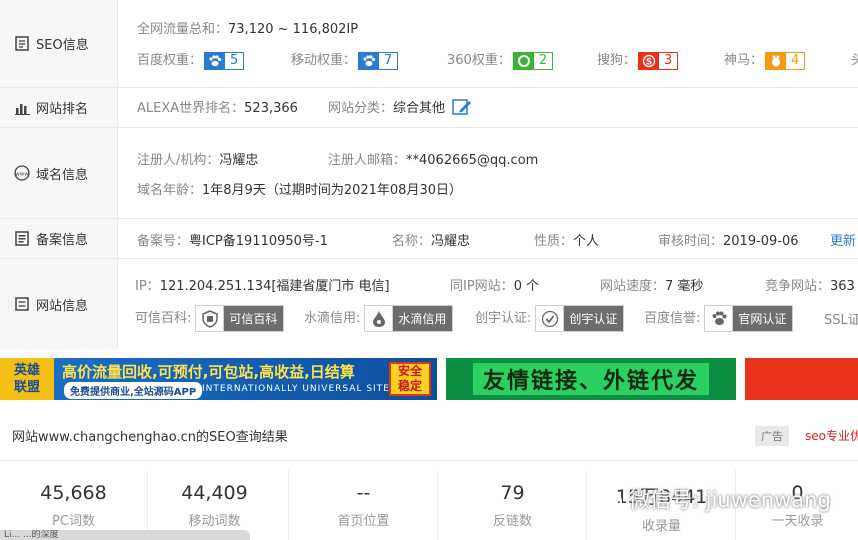 Image resolution: width=858 pixels, height=540 pixels. Describe the element at coordinates (652, 286) in the screenshot. I see `site-speed: 网站速度：7 毫秒` at that location.